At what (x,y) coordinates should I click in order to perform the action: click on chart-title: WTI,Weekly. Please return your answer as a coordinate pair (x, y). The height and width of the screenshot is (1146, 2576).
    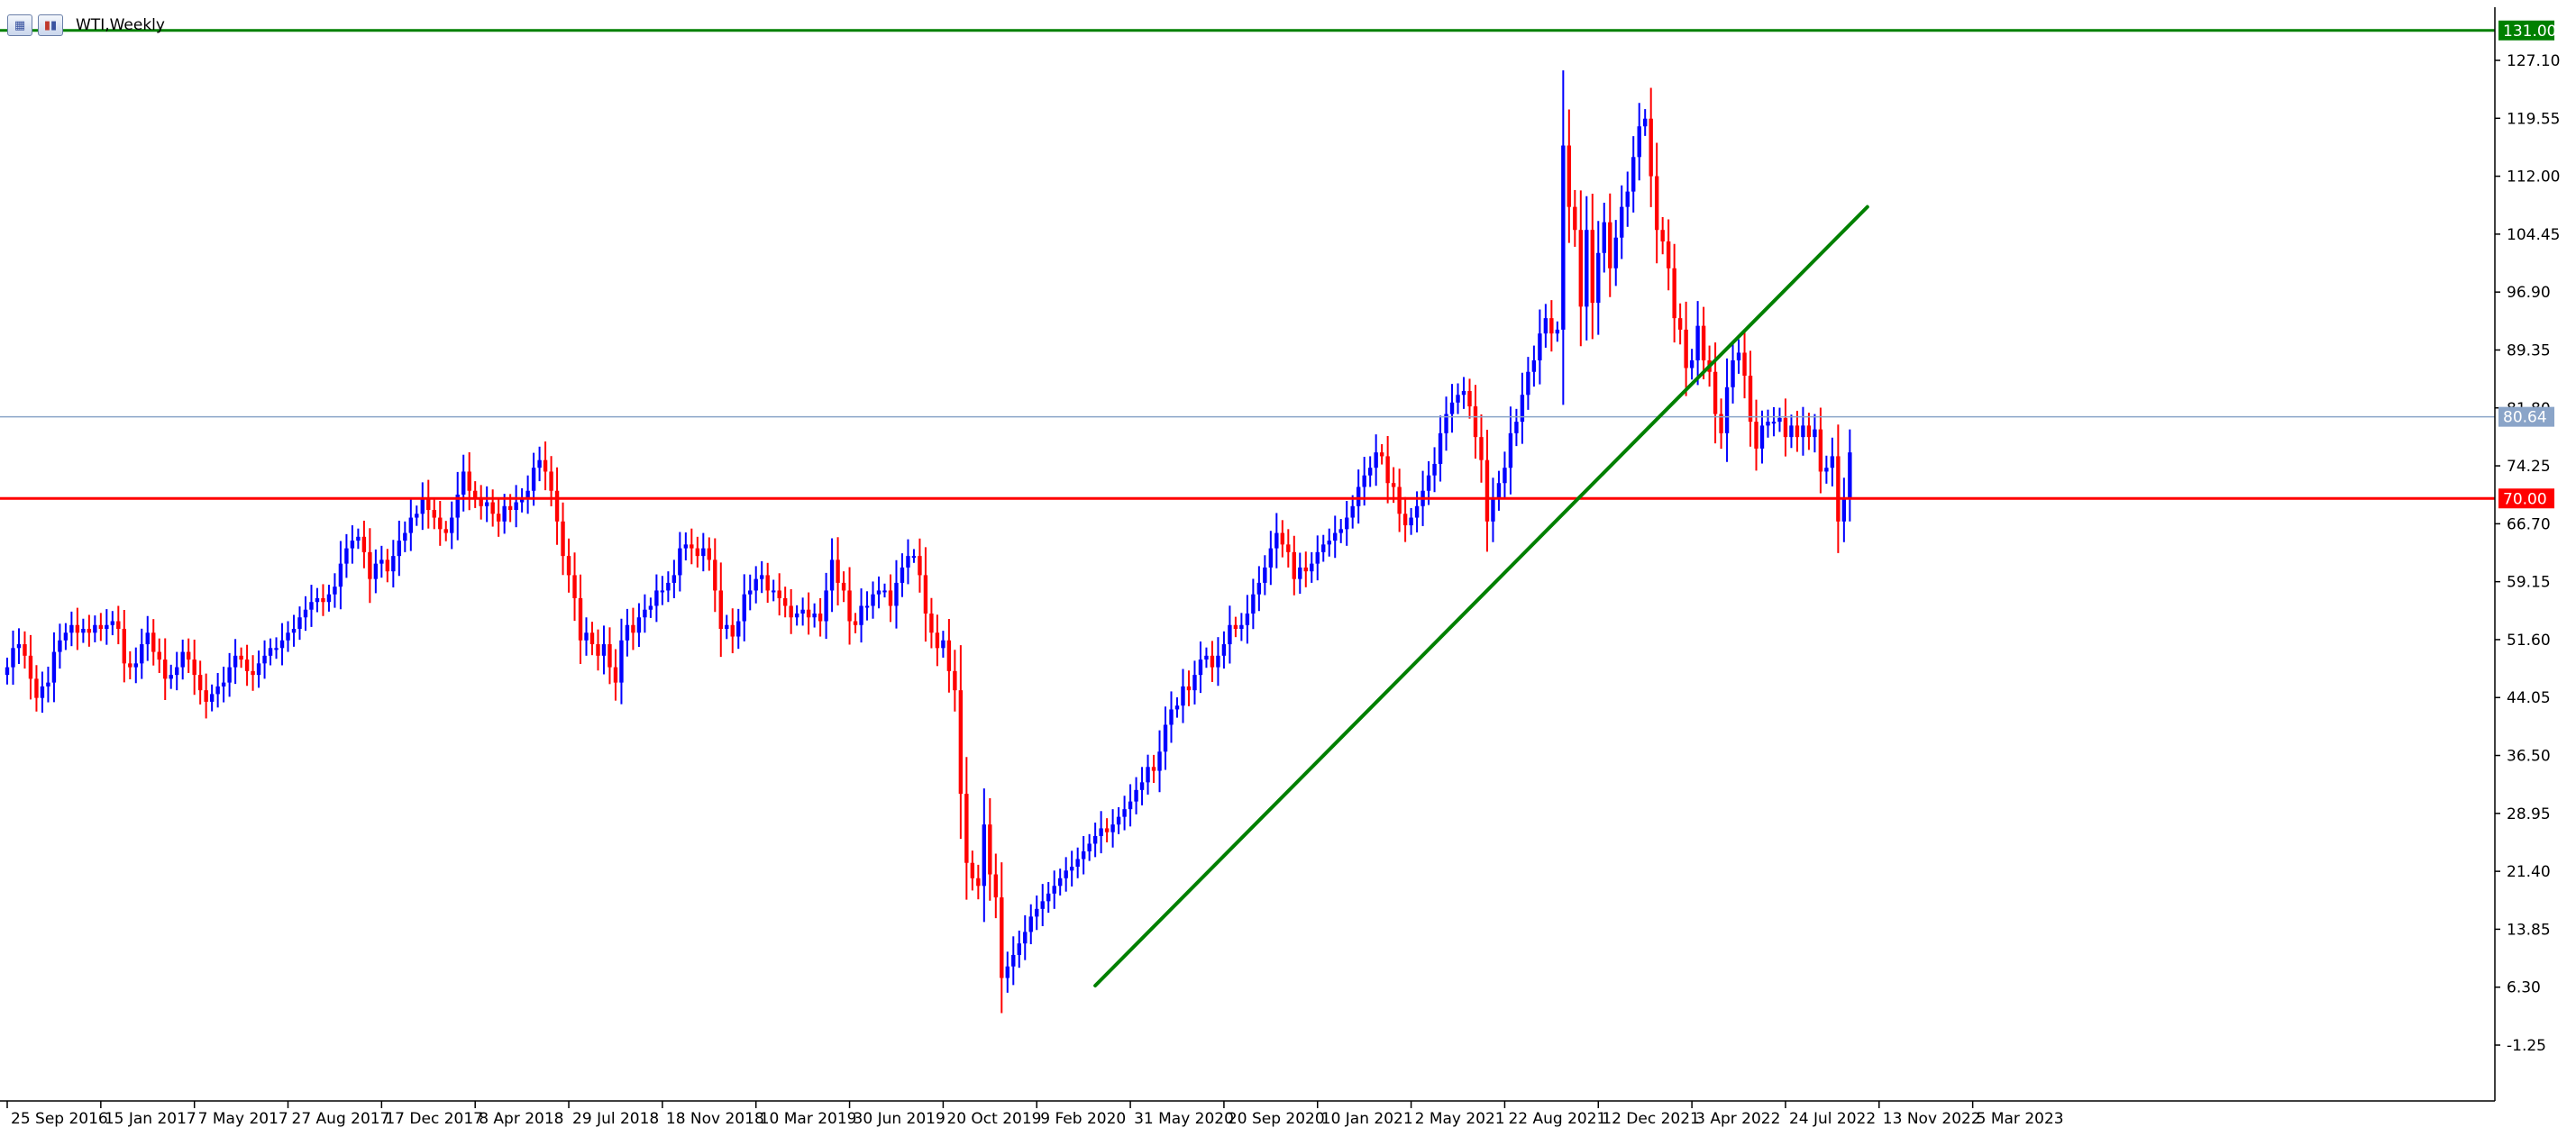
    Looking at the image, I should click on (120, 25).